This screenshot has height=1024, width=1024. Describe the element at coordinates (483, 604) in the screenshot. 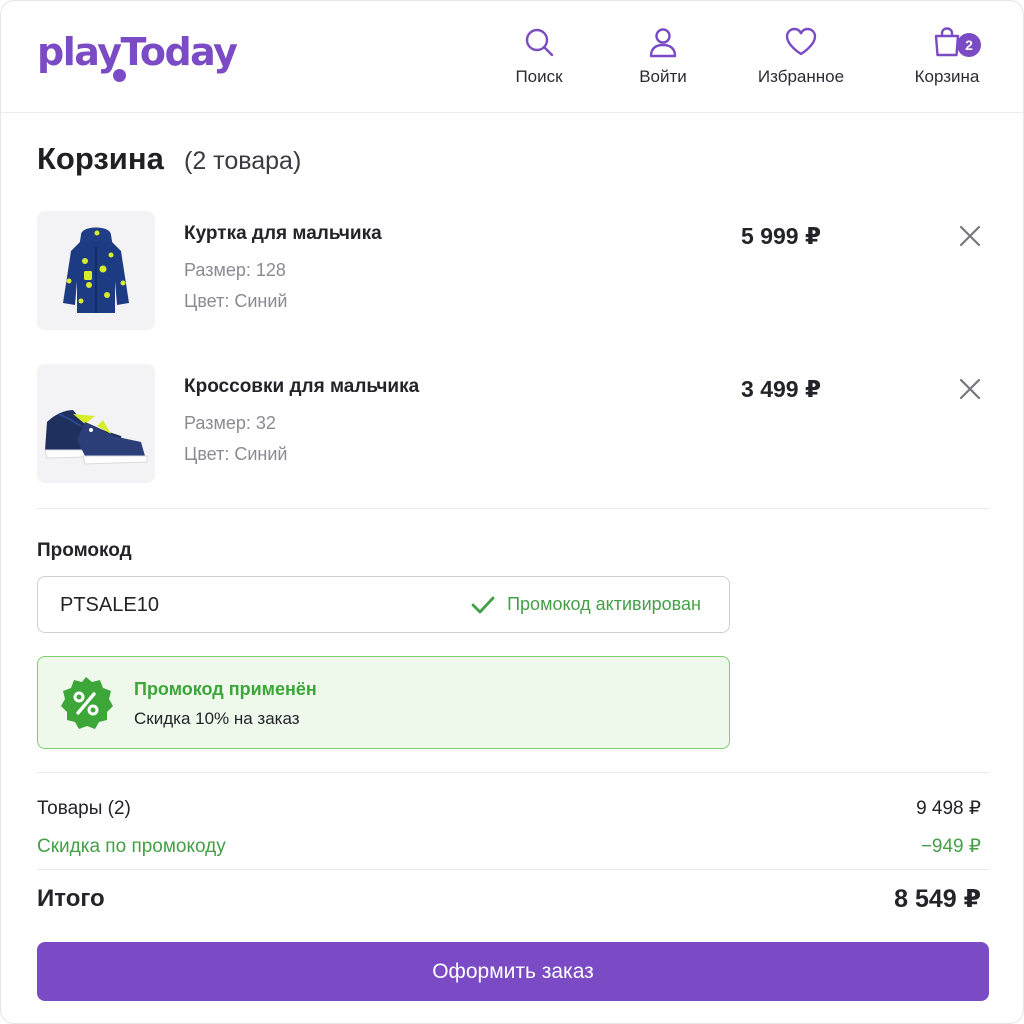

I see `check-icon` at that location.